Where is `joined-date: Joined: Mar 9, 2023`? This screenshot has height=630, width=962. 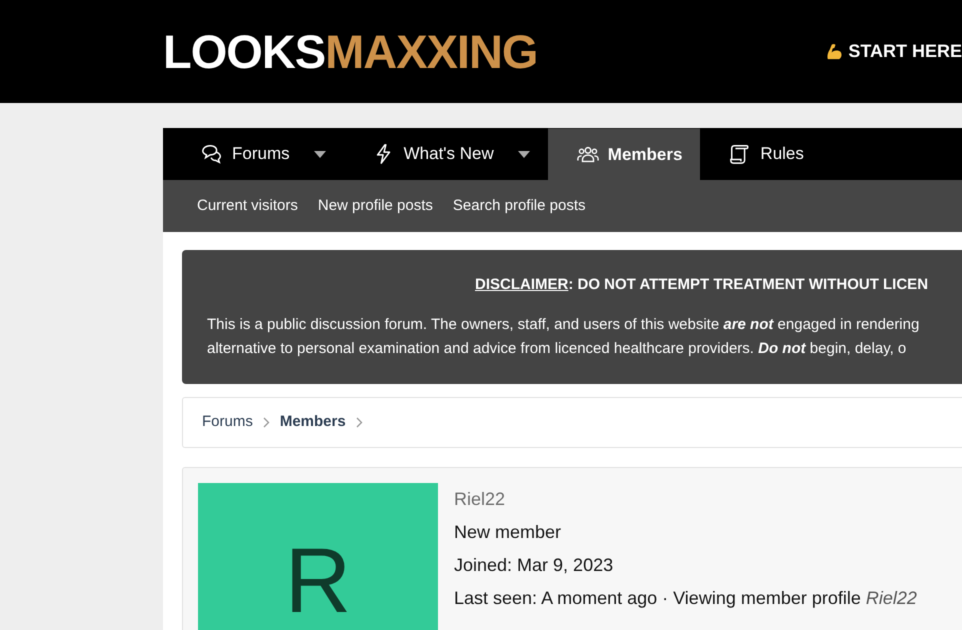 joined-date: Joined: Mar 9, 2023 is located at coordinates (534, 565).